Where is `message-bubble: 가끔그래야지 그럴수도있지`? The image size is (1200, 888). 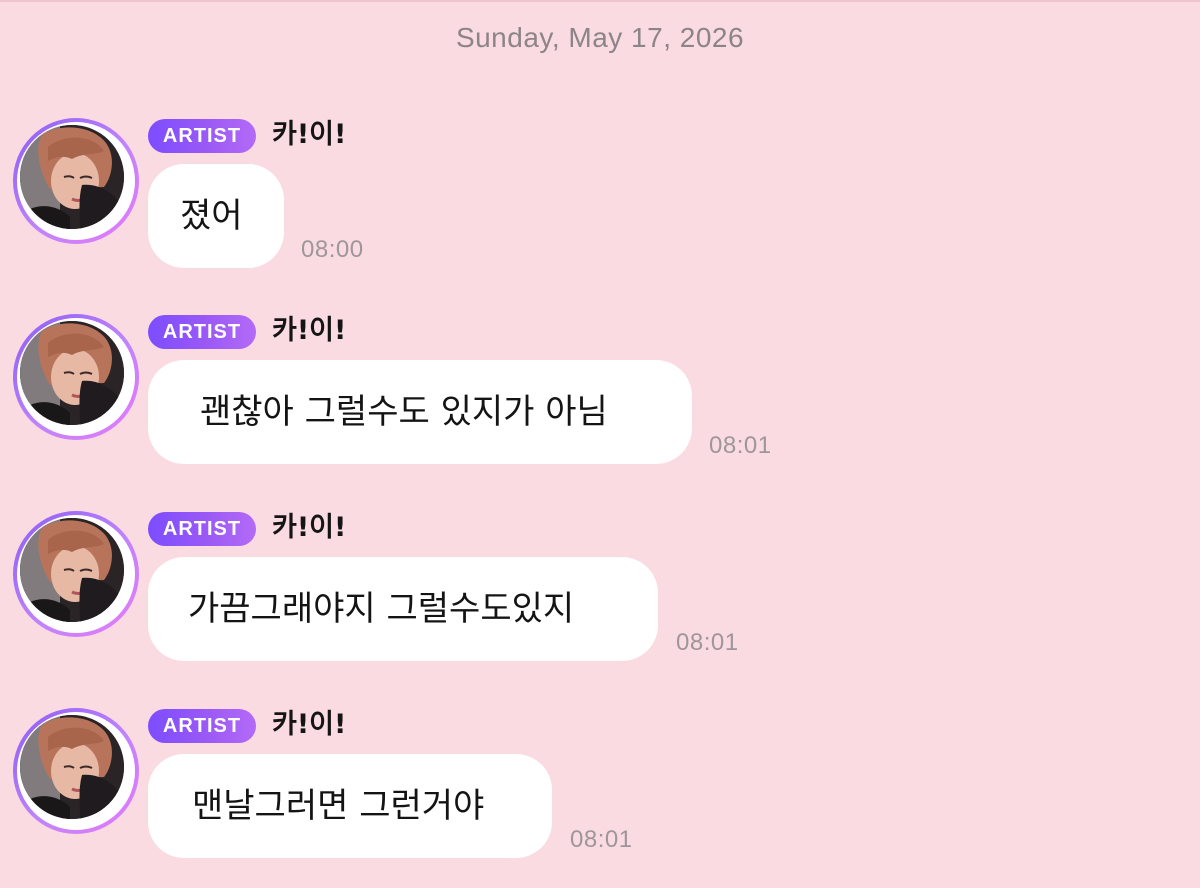
message-bubble: 가끔그래야지 그럴수도있지 is located at coordinates (403, 609).